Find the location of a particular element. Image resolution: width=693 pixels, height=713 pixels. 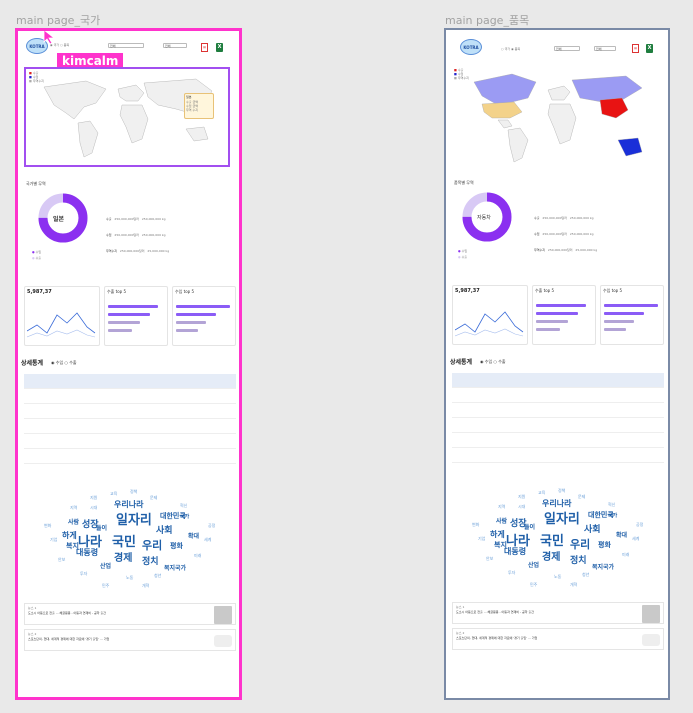

map-shapes is located at coordinates (558, 118).